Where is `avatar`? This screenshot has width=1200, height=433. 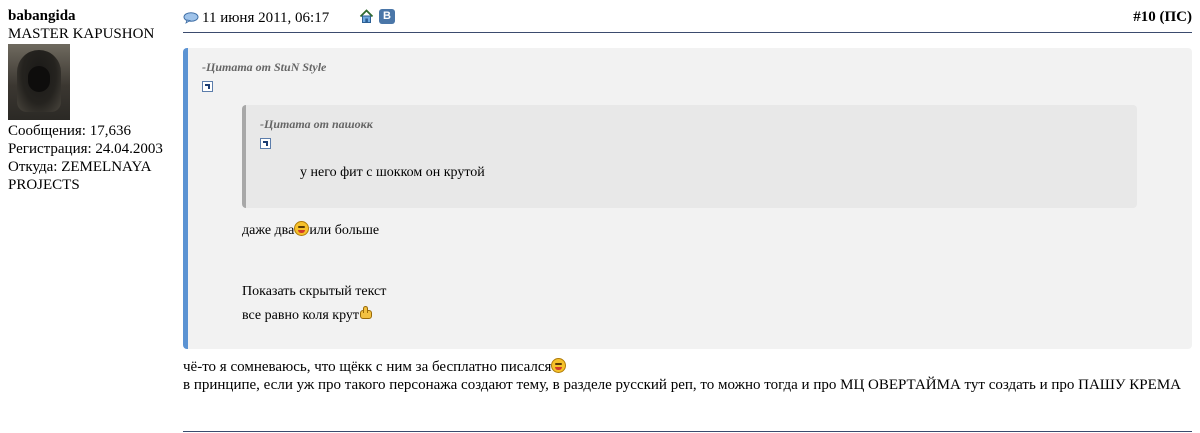 avatar is located at coordinates (39, 82).